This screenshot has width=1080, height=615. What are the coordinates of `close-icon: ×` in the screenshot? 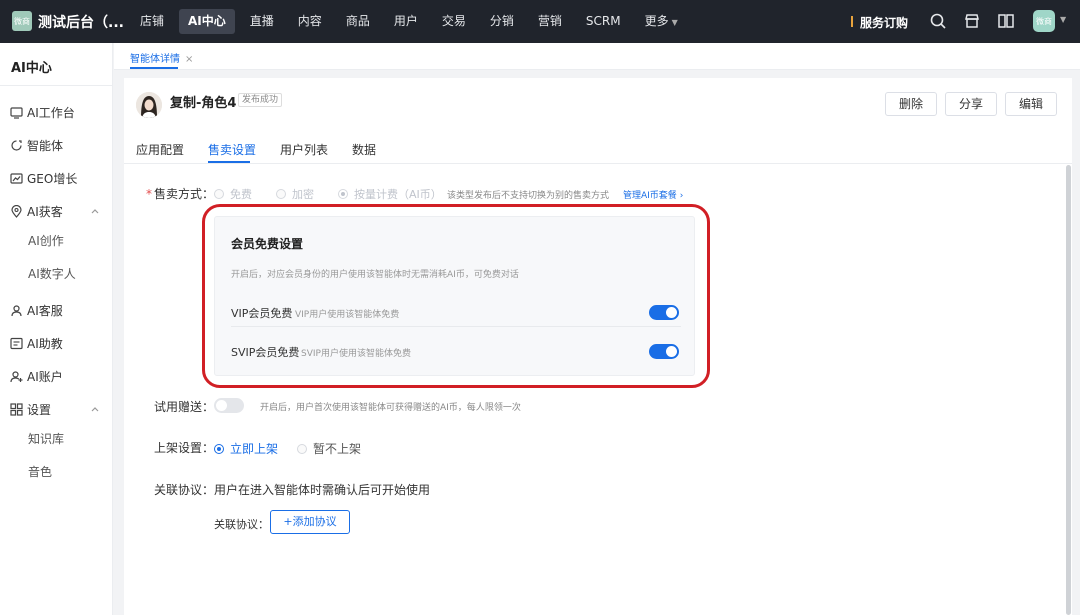 It's located at (189, 59).